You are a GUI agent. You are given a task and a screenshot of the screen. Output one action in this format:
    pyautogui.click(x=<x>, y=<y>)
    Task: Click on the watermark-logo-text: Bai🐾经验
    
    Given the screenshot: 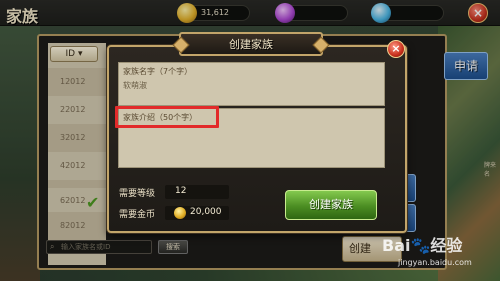 What is the action you would take?
    pyautogui.click(x=422, y=245)
    